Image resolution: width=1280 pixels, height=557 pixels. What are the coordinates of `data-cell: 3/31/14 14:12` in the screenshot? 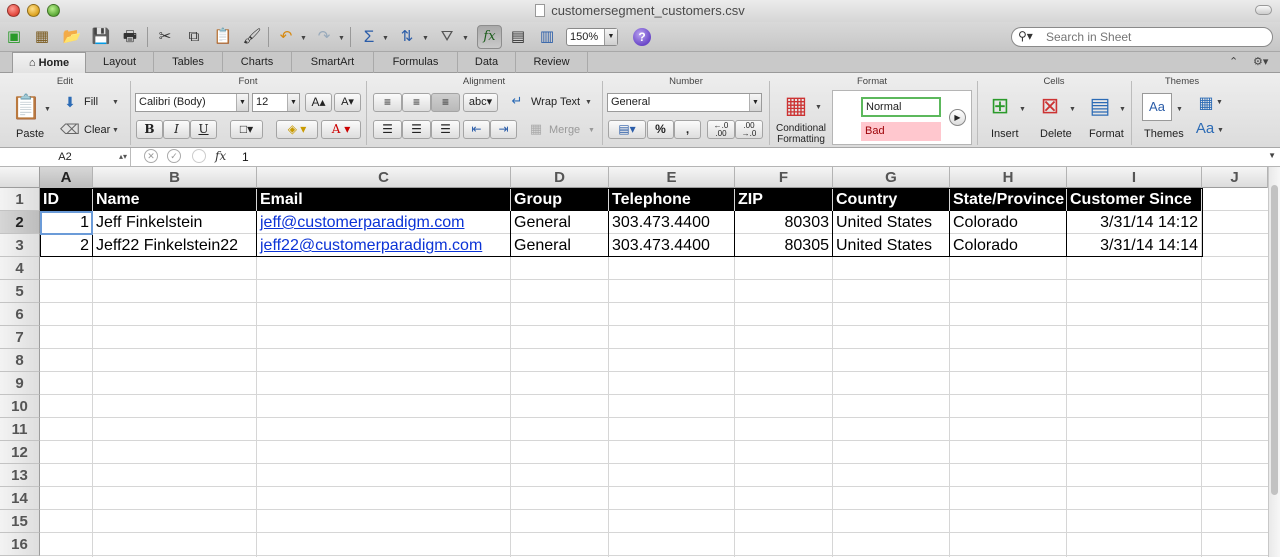 It's located at (1134, 222).